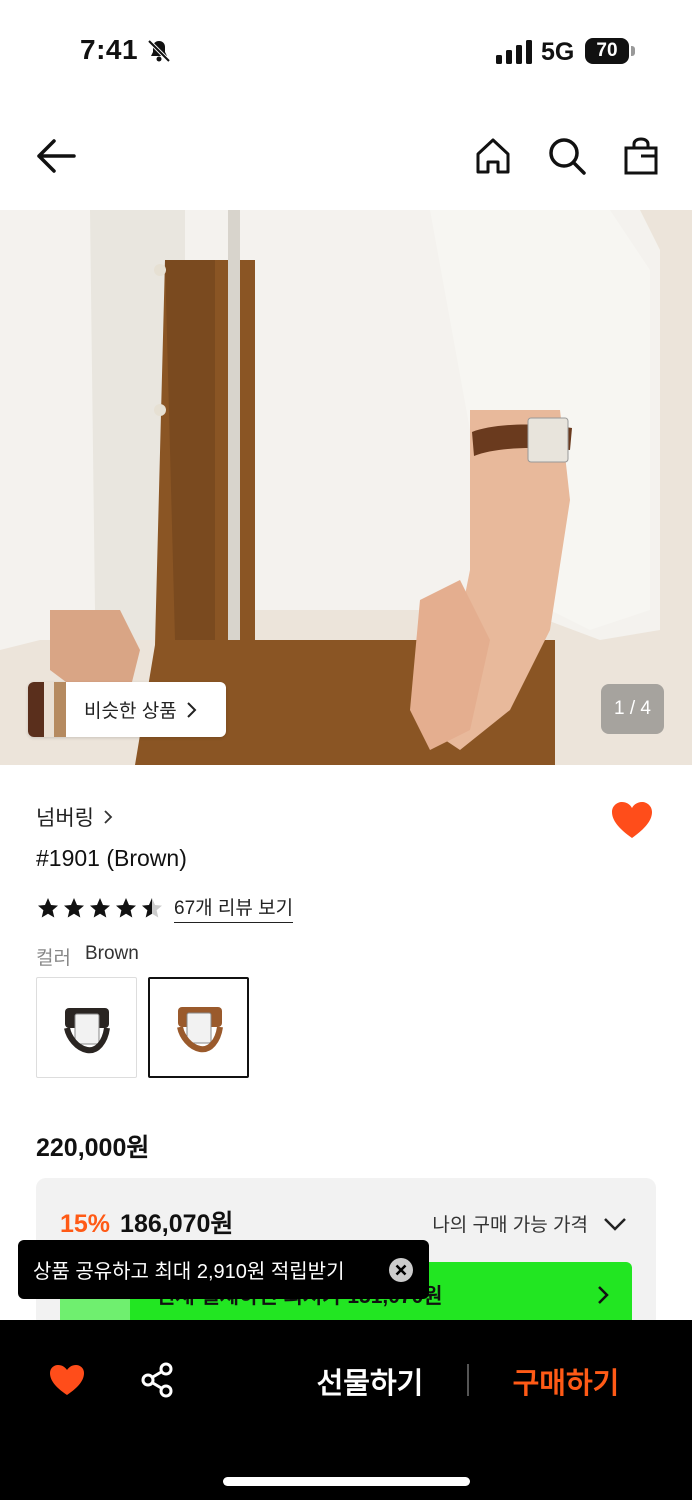  Describe the element at coordinates (632, 709) in the screenshot. I see `image-page-indicator: 1 / 4` at that location.